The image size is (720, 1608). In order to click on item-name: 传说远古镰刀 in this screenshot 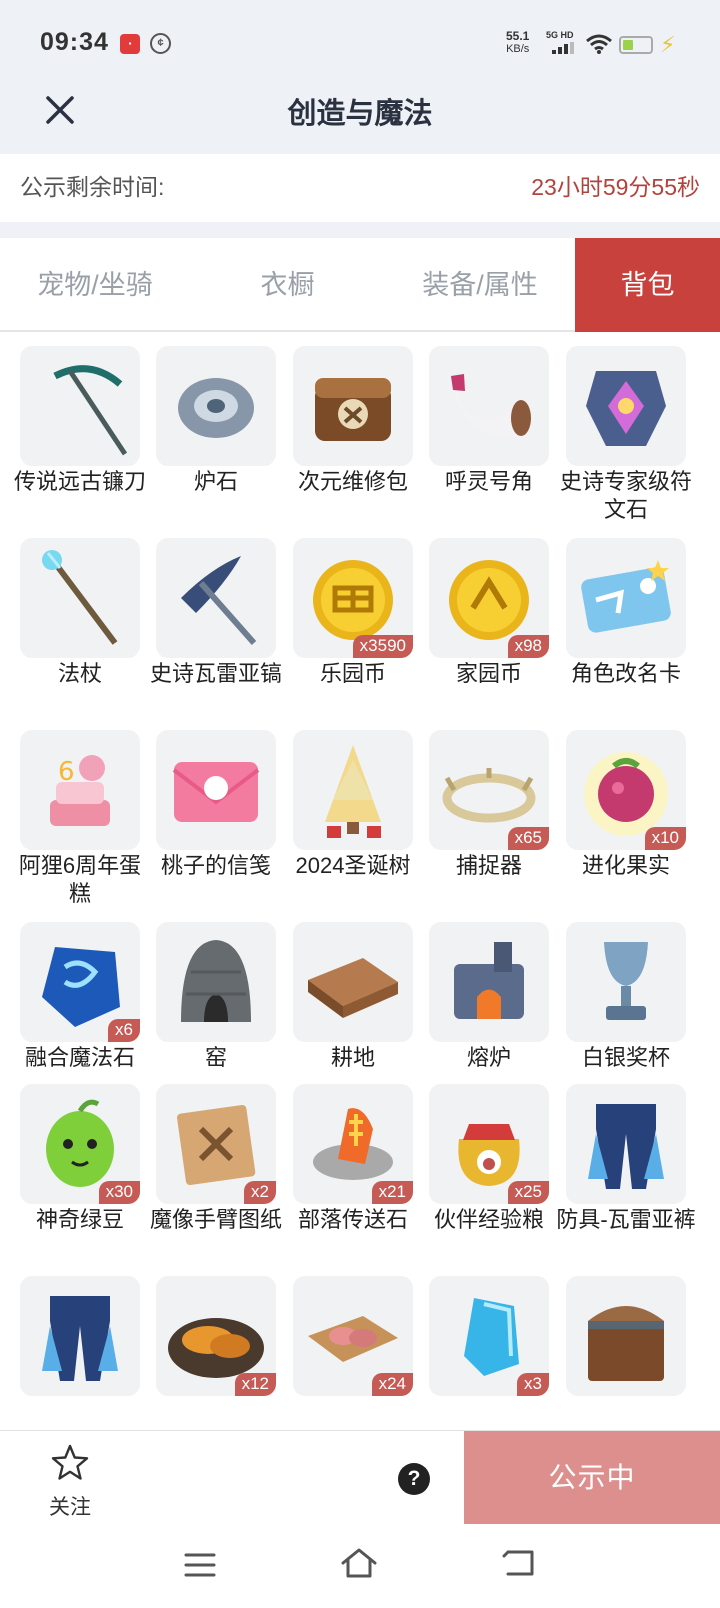, I will do `click(79, 481)`.